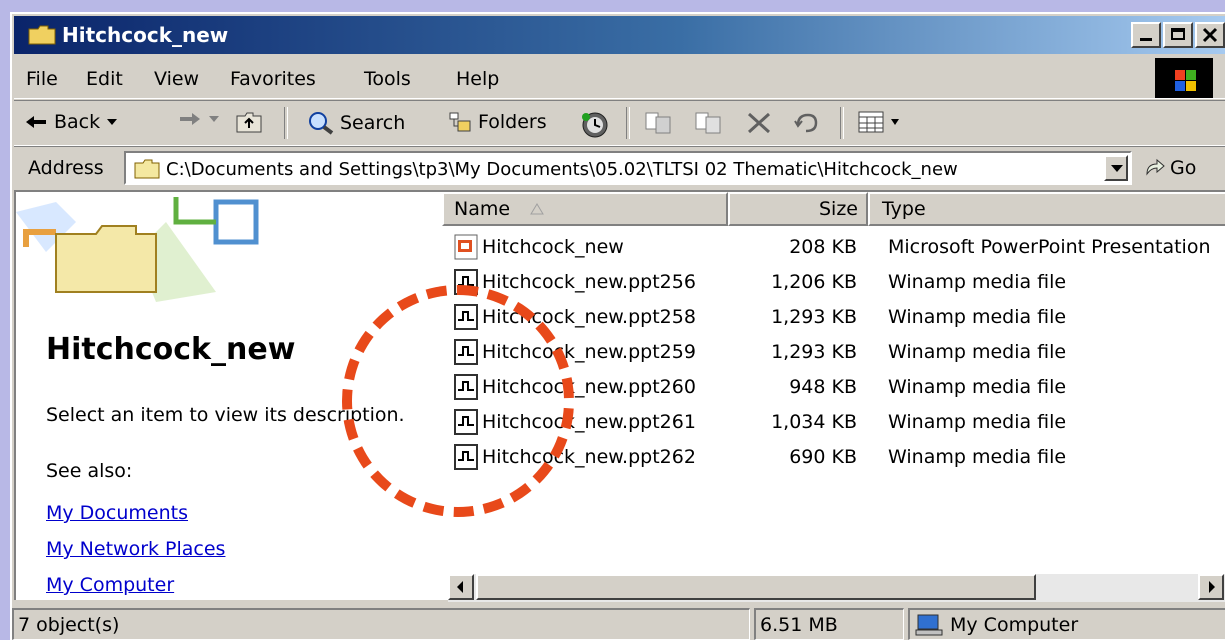 This screenshot has width=1225, height=640. I want to click on scroll-right-button, so click(1211, 587).